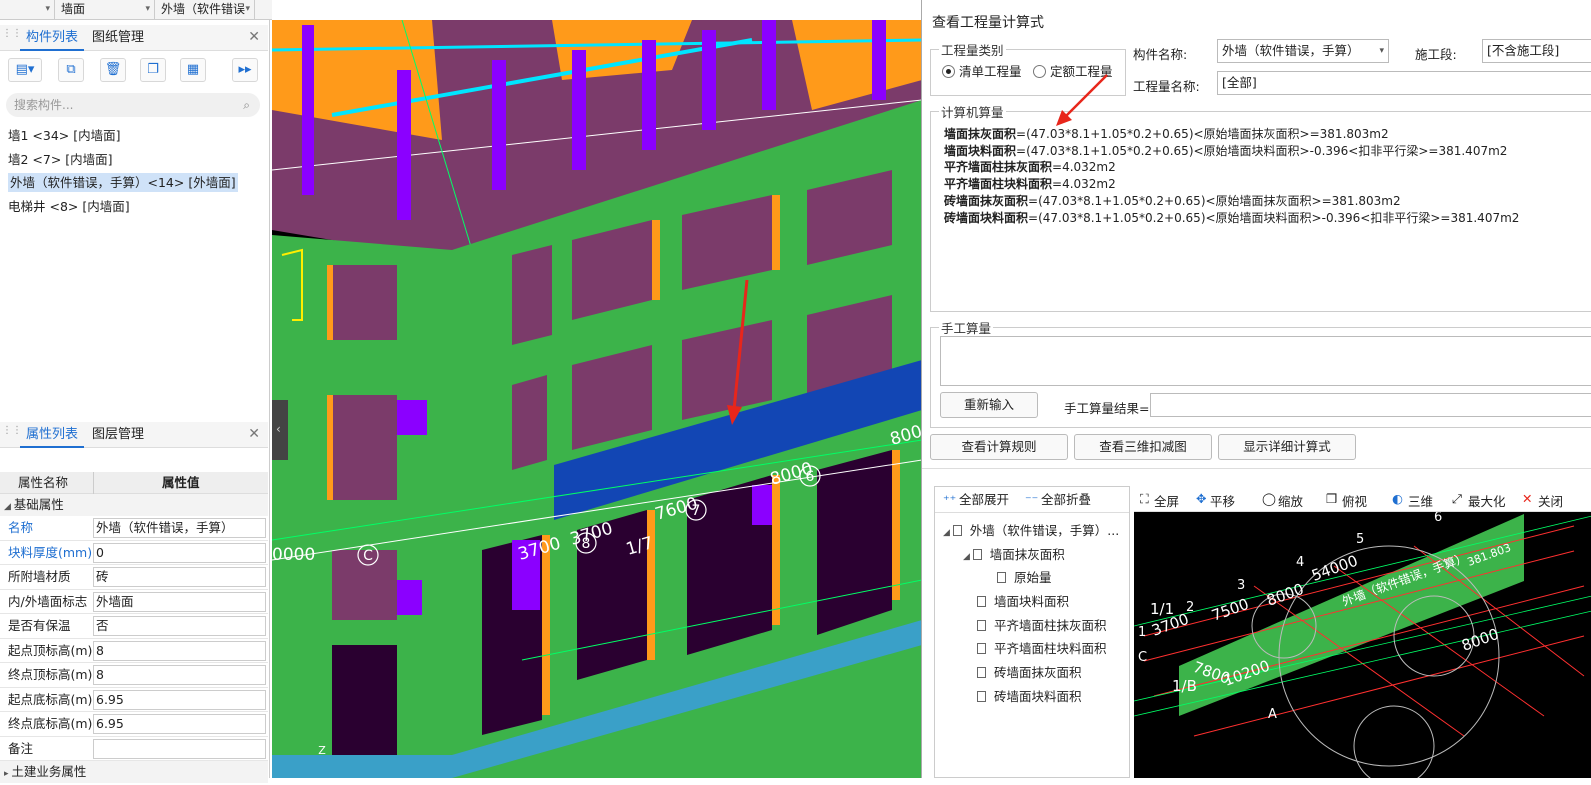 The image size is (1591, 785). What do you see at coordinates (179, 601) in the screenshot?
I see `prop-value: 外墙面` at bounding box center [179, 601].